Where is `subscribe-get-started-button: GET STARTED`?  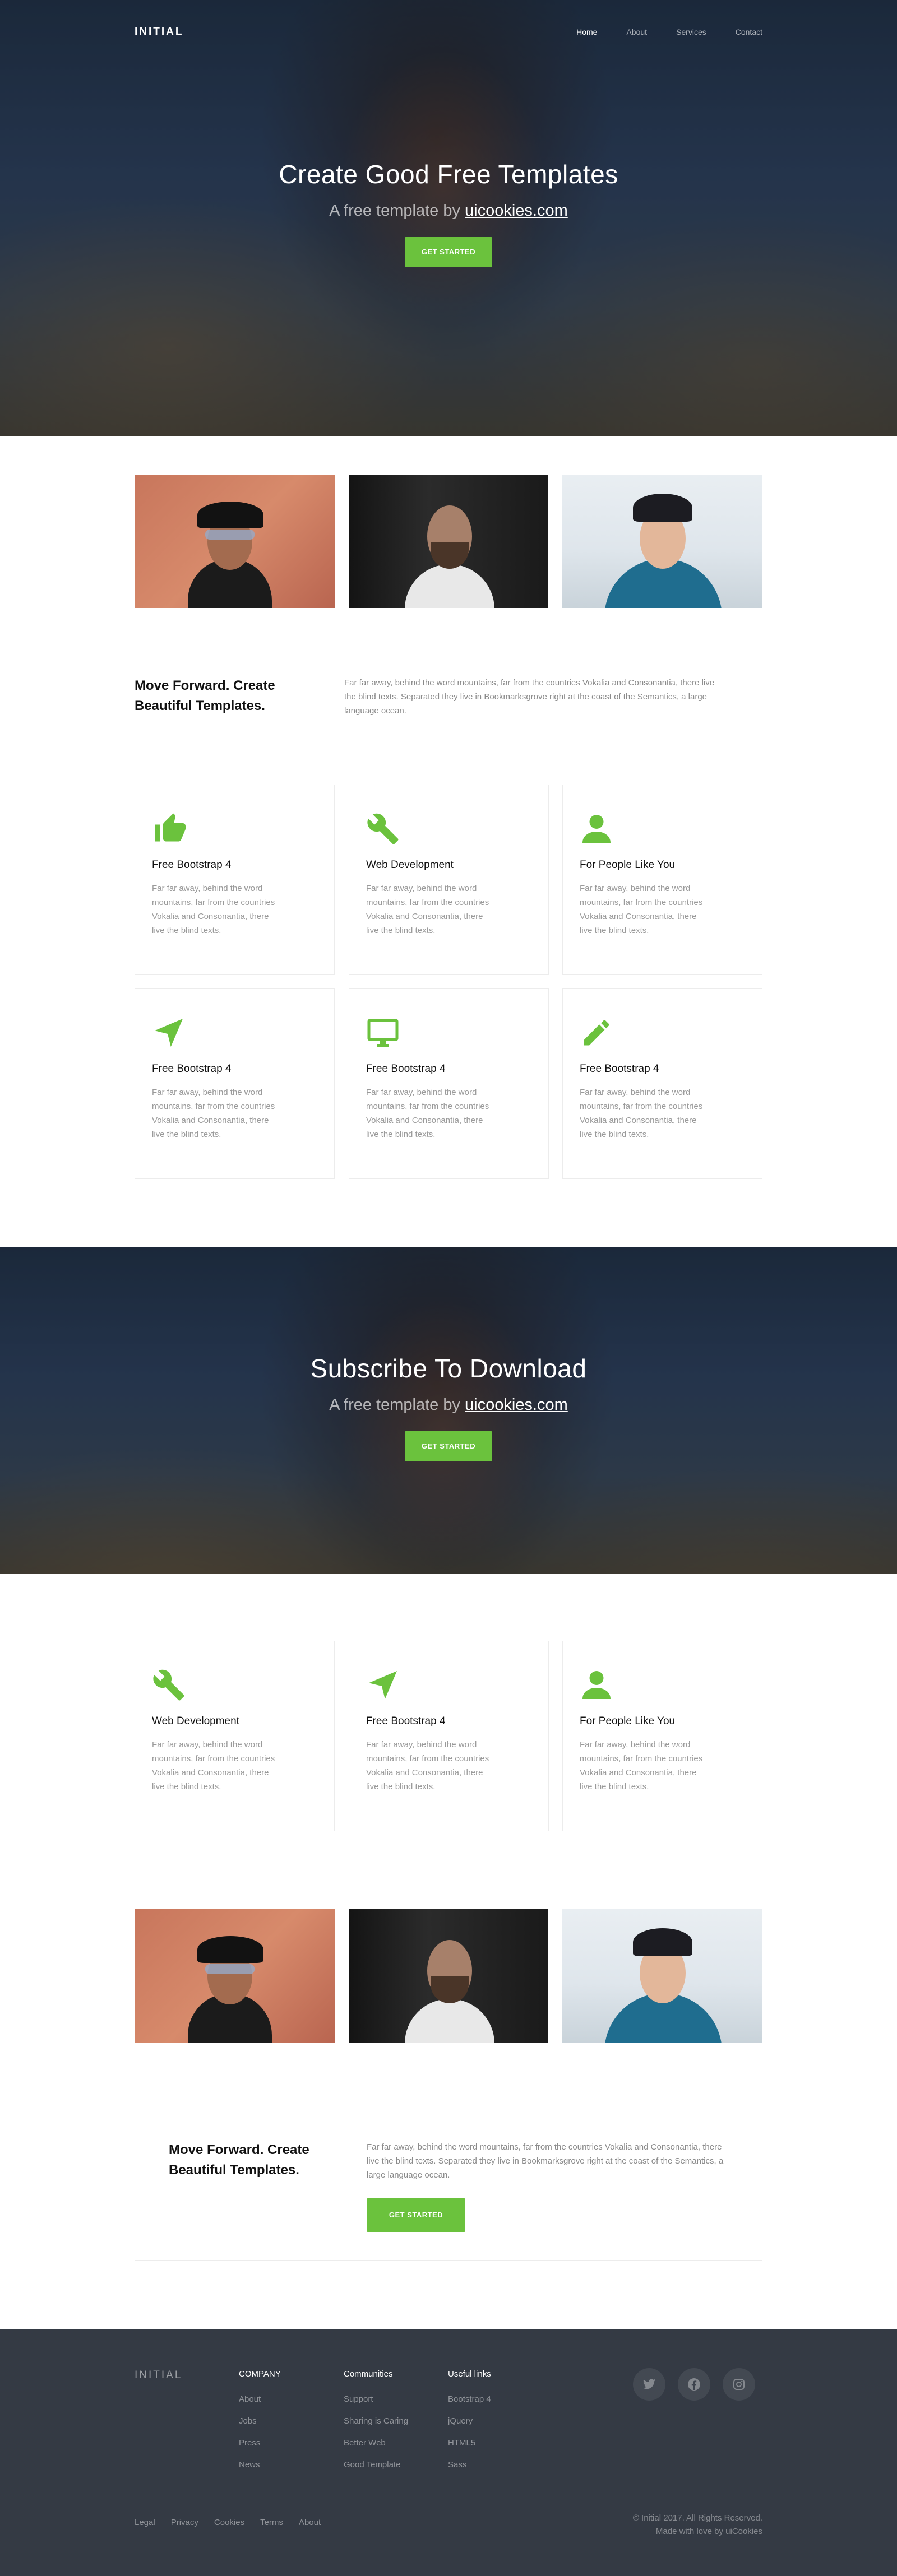 subscribe-get-started-button: GET STARTED is located at coordinates (449, 1446).